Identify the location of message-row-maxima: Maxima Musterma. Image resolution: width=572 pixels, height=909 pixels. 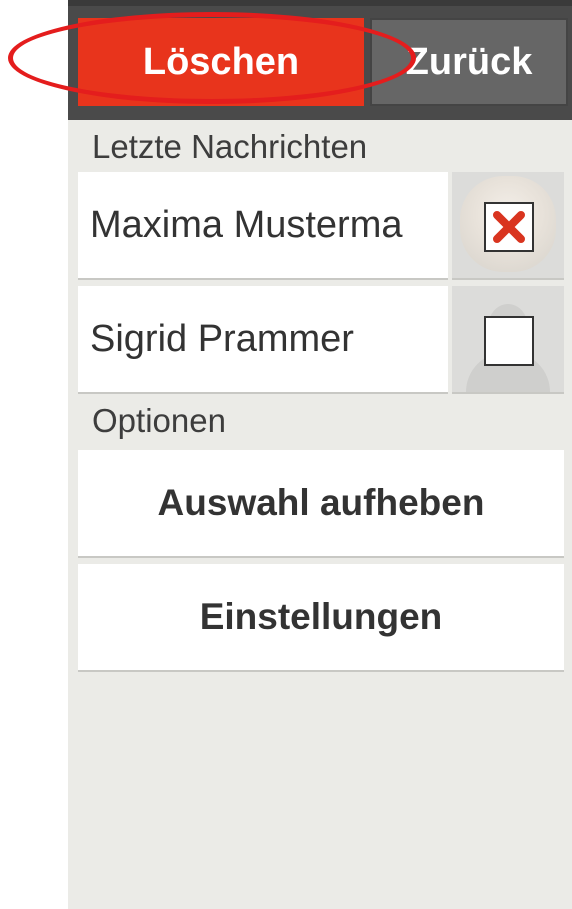
(263, 226).